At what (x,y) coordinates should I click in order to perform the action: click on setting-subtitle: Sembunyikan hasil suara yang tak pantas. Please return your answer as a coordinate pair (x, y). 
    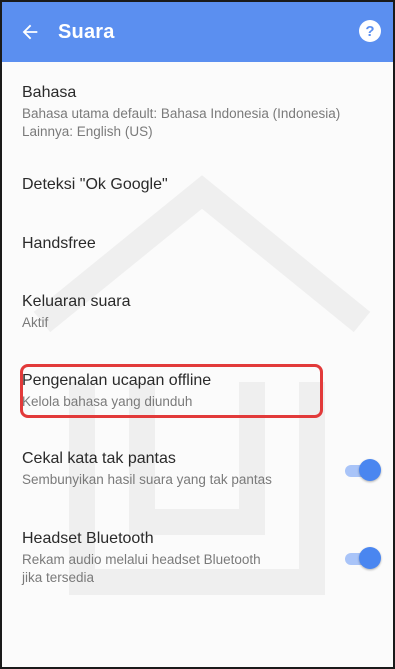
    Looking at the image, I should click on (147, 479).